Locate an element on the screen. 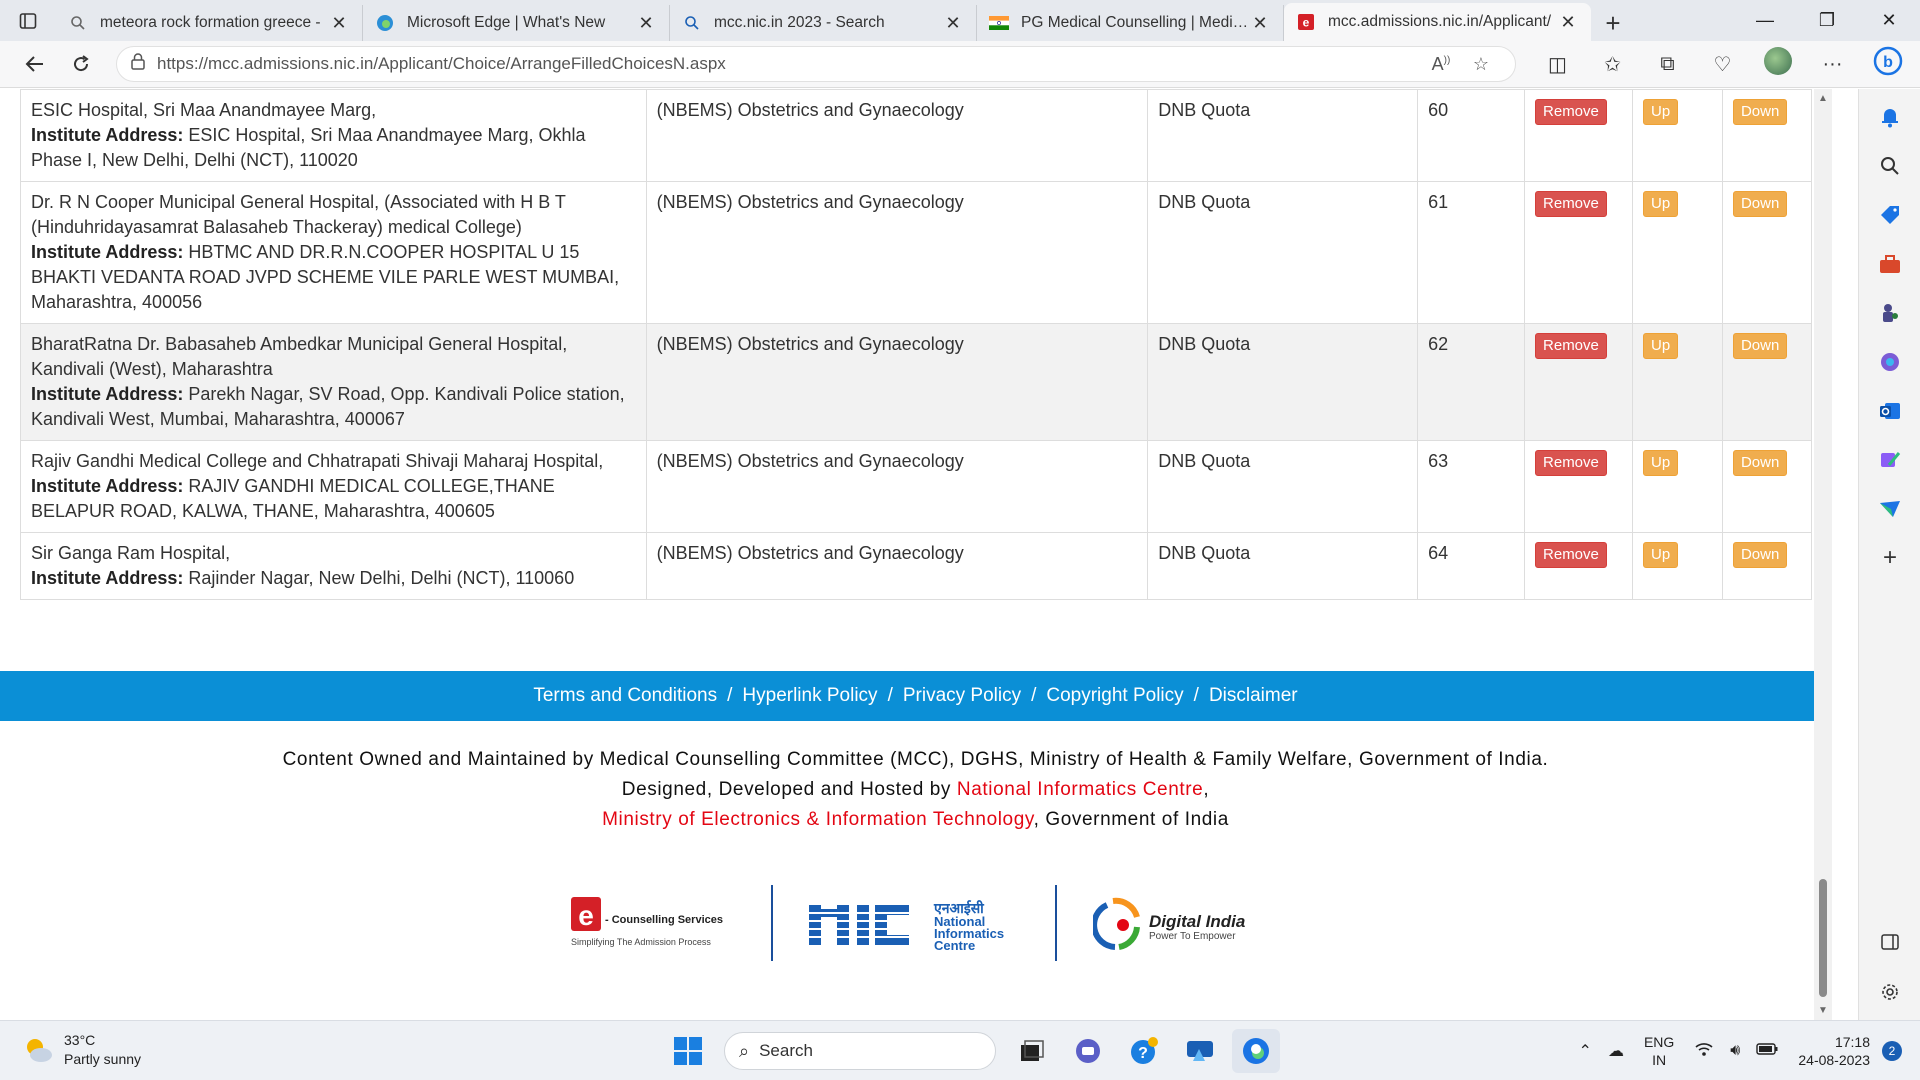 This screenshot has width=1920, height=1080. minimize-button: — is located at coordinates (1765, 20).